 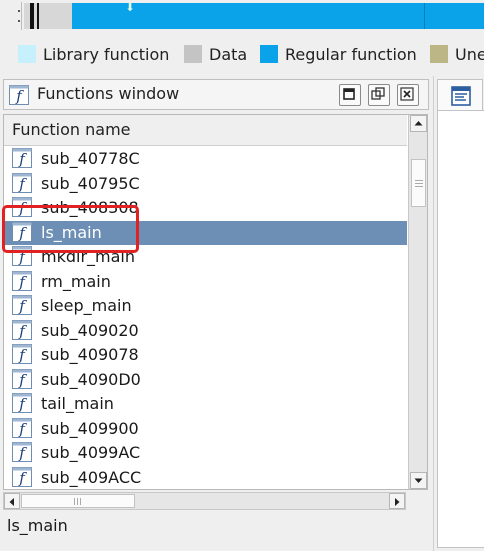 What do you see at coordinates (76, 281) in the screenshot?
I see `function-name: rm_main` at bounding box center [76, 281].